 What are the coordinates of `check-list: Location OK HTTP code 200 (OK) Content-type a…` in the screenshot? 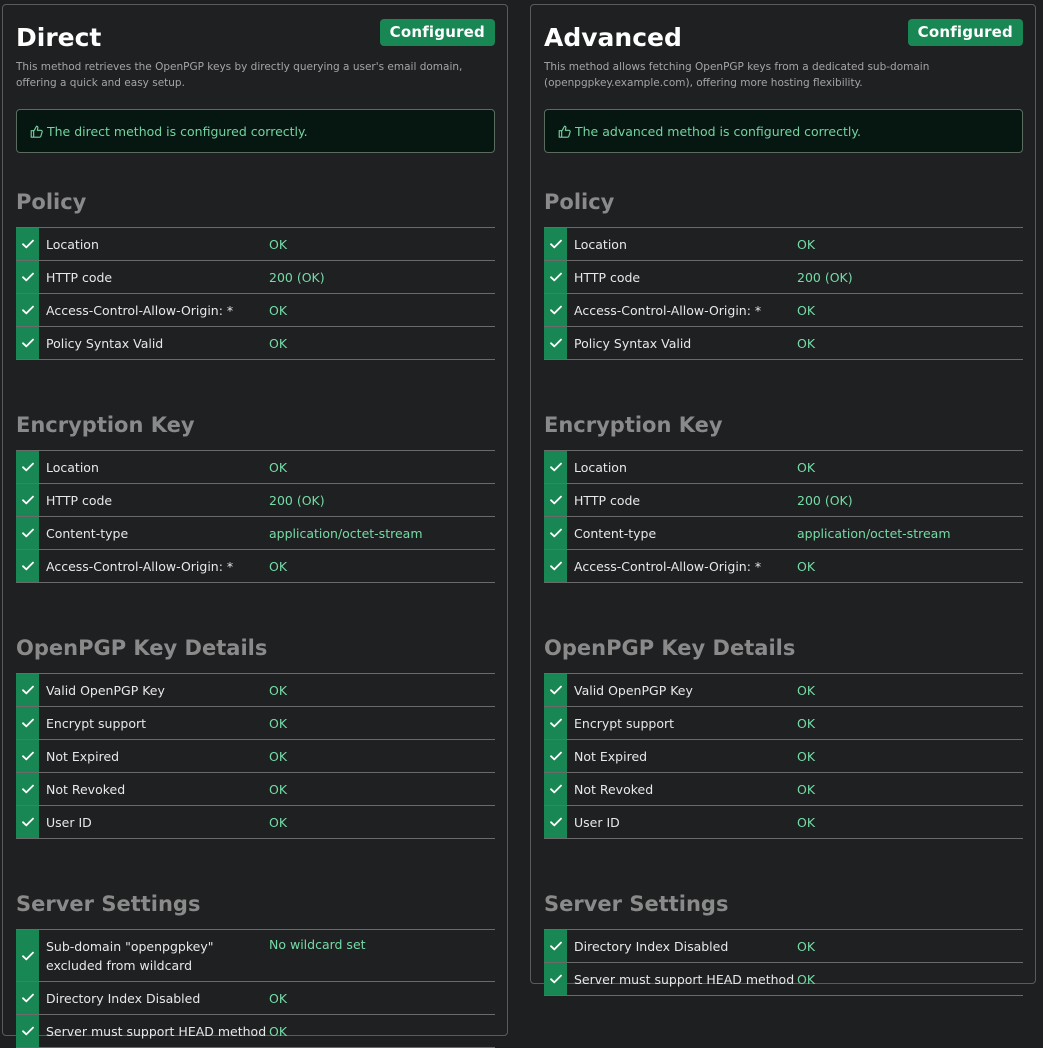 It's located at (255, 516).